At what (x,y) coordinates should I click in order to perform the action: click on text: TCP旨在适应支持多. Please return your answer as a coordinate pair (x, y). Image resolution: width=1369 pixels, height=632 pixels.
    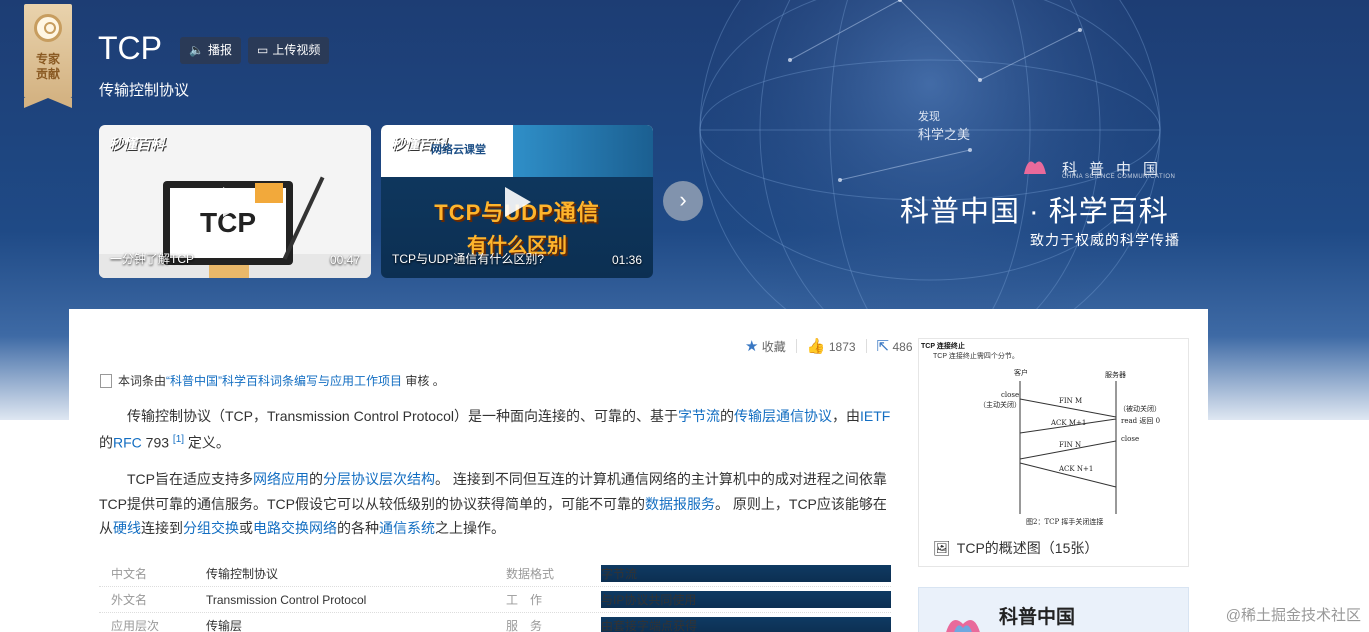
    Looking at the image, I should click on (190, 479).